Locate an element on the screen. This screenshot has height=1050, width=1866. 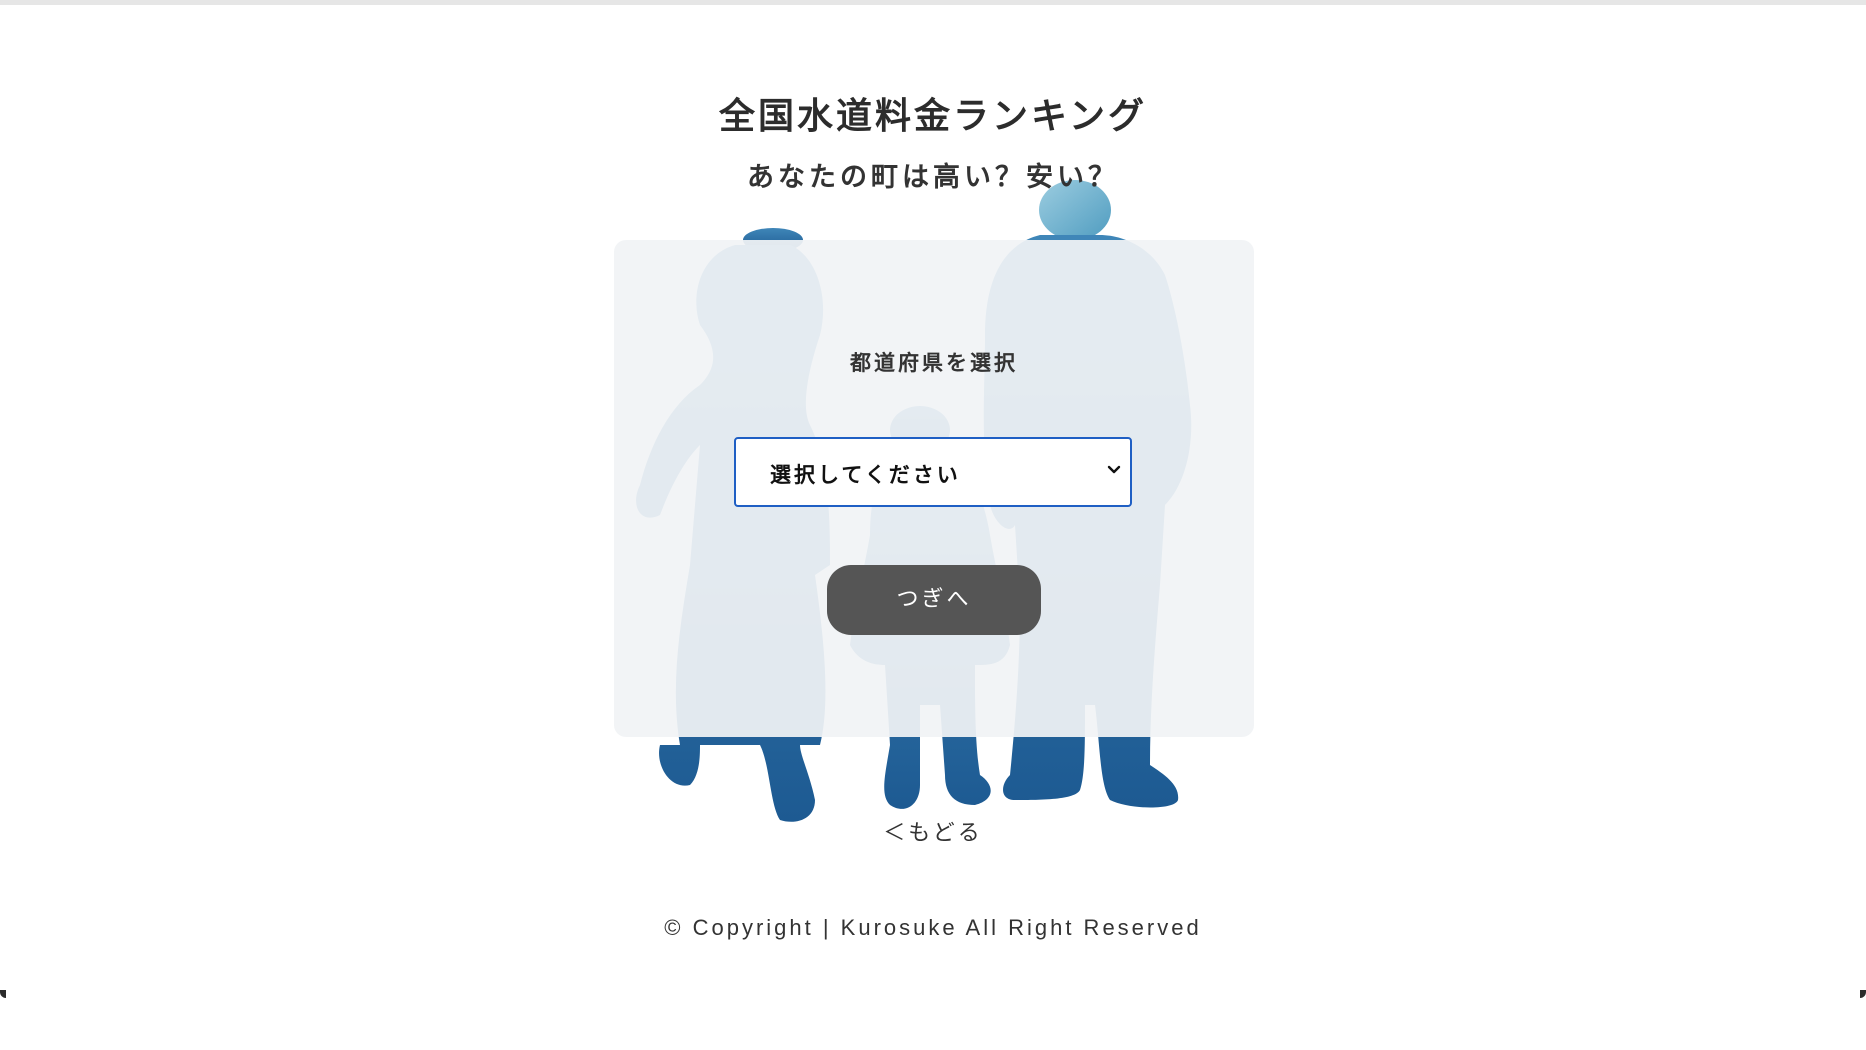
chevron-down-icon is located at coordinates (1114, 469).